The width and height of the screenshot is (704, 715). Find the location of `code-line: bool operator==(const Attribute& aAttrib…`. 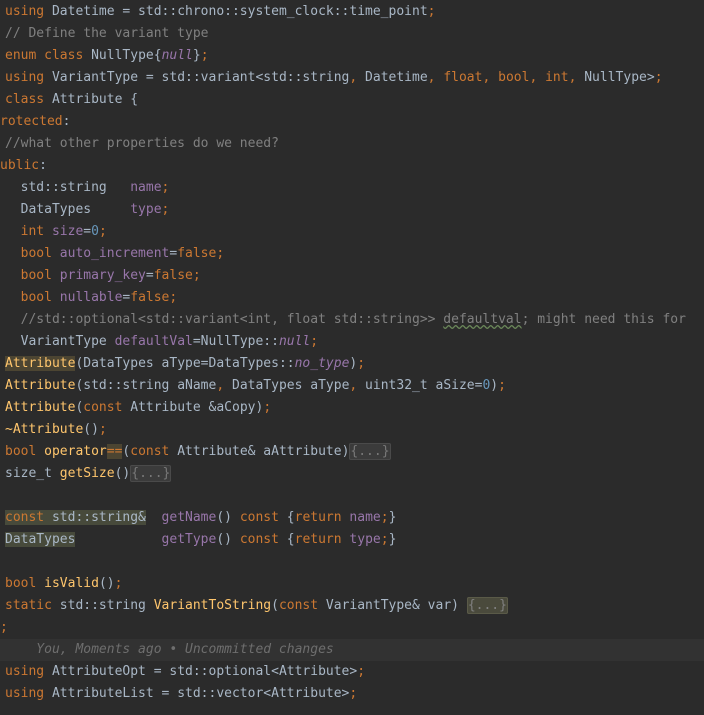

code-line: bool operator==(const Attribute& aAttrib… is located at coordinates (352, 452).